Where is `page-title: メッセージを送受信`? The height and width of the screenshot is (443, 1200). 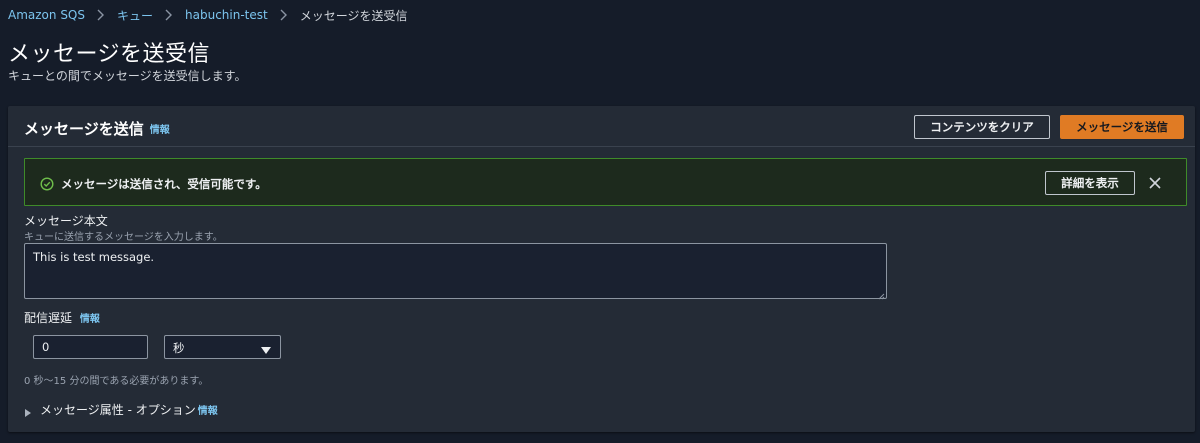
page-title: メッセージを送受信 is located at coordinates (109, 54).